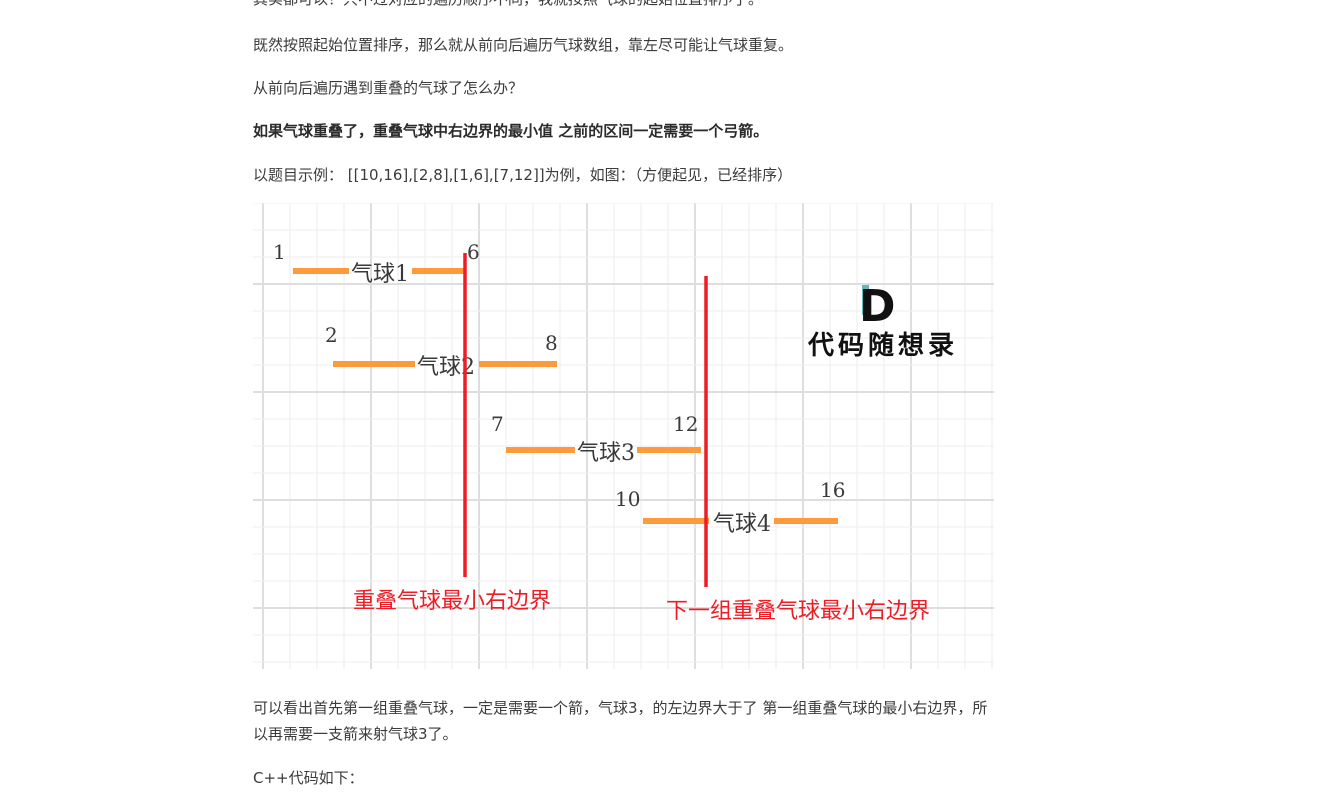 Image resolution: width=1324 pixels, height=799 pixels. Describe the element at coordinates (798, 611) in the screenshot. I see `arrow-2-label: 下一组重叠气球最小右边界` at that location.